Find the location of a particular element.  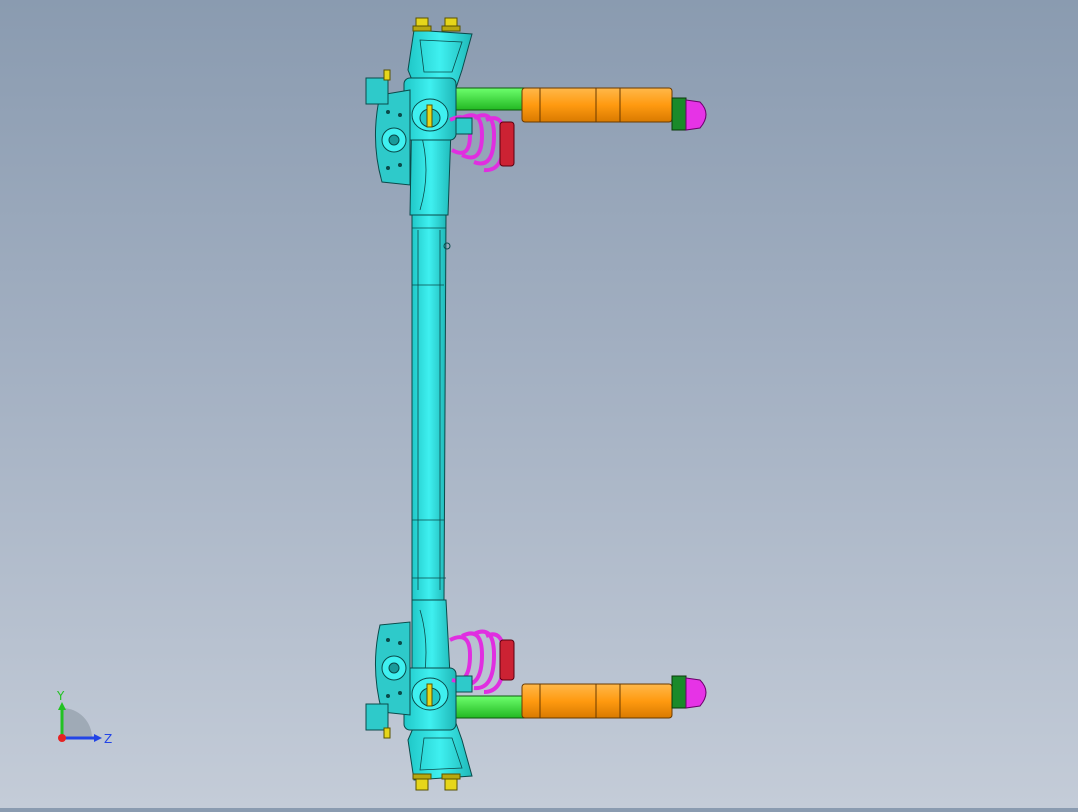

z-axis-label: Z is located at coordinates (108, 739).